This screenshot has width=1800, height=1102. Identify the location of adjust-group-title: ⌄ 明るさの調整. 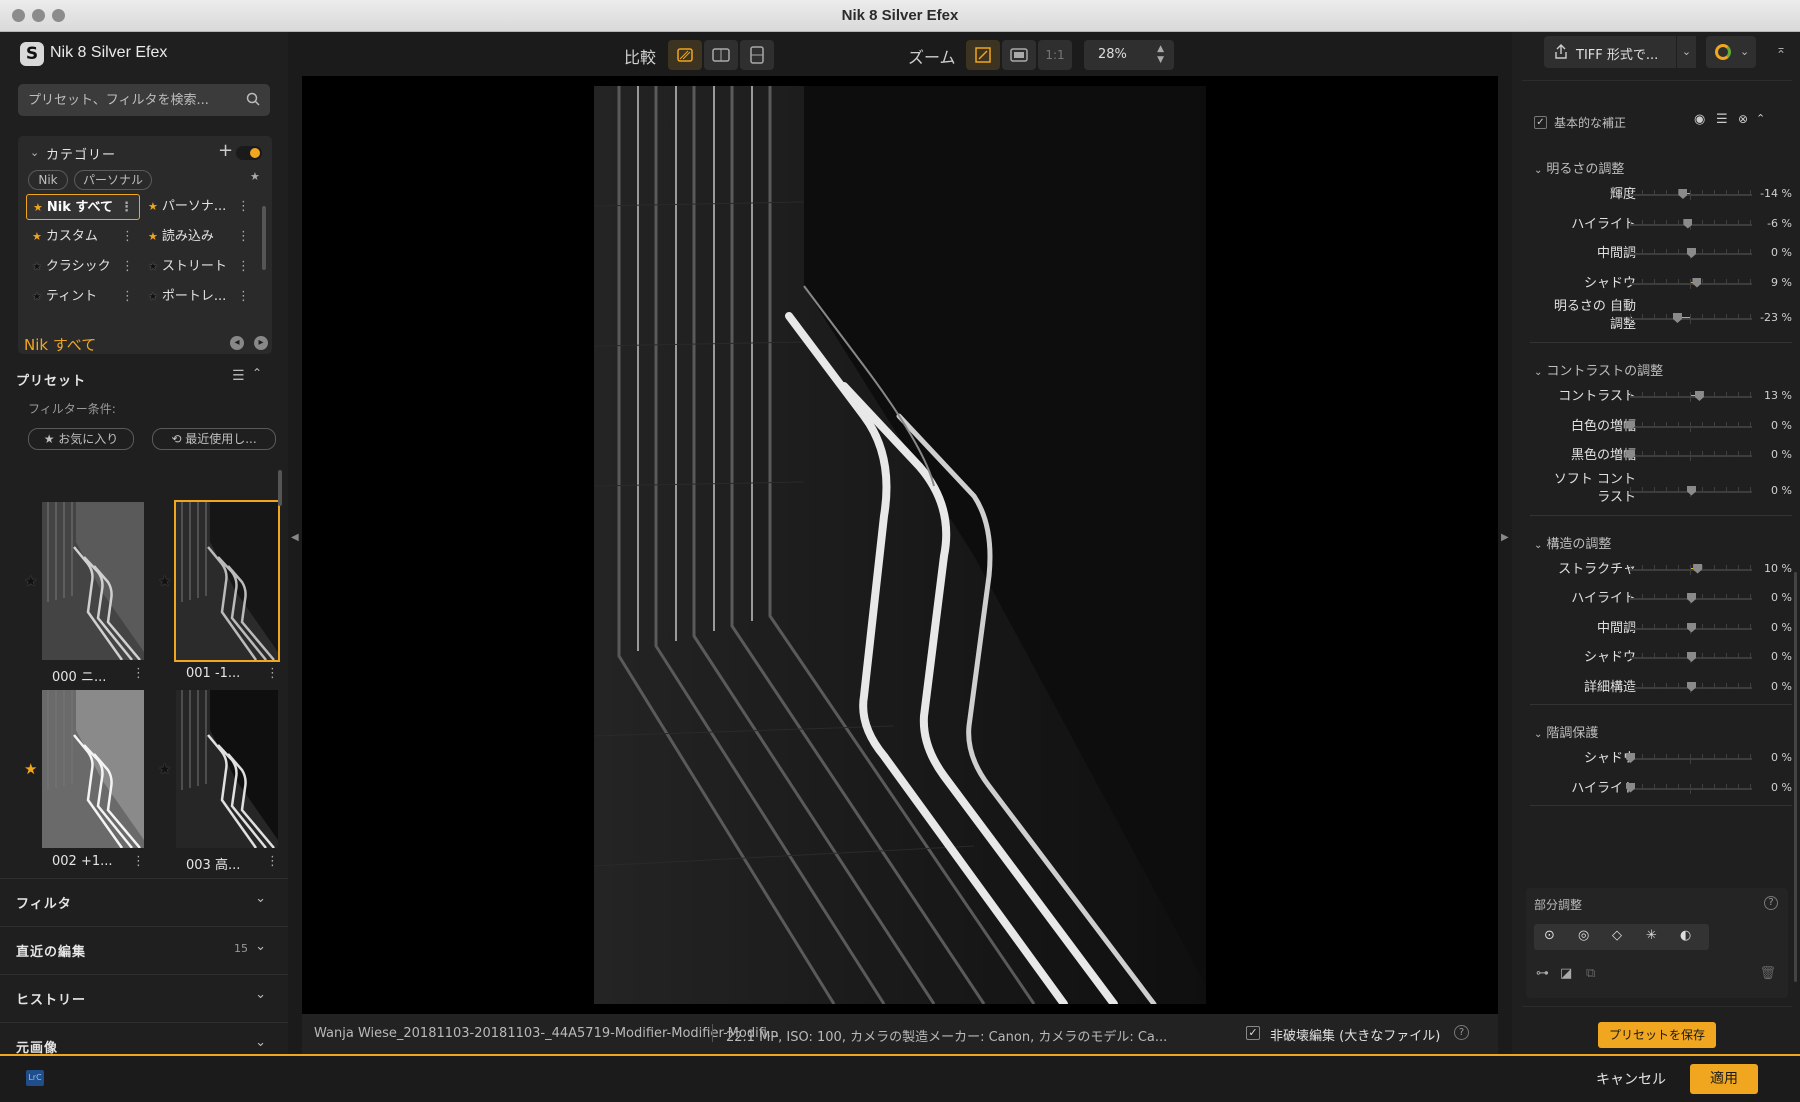
(1579, 167).